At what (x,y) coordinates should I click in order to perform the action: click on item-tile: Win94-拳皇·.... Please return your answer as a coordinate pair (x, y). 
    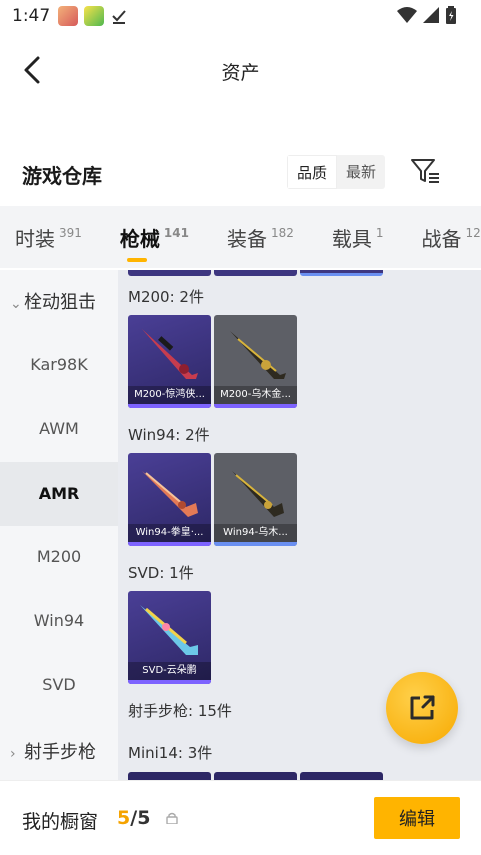
    Looking at the image, I should click on (169, 499).